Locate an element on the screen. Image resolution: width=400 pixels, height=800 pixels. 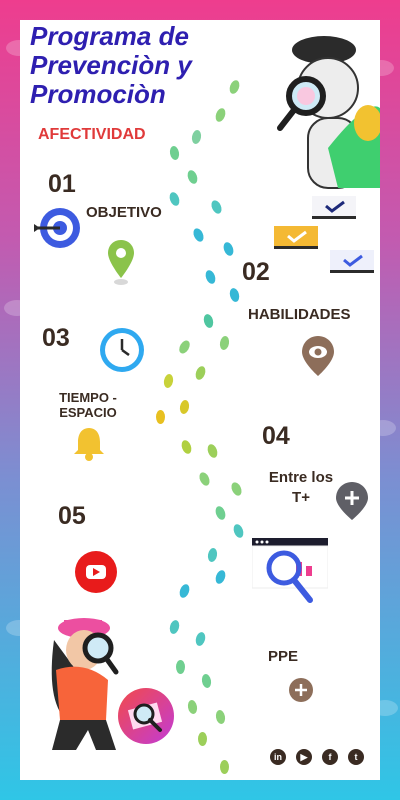
facebook-icon: f is located at coordinates (330, 757).